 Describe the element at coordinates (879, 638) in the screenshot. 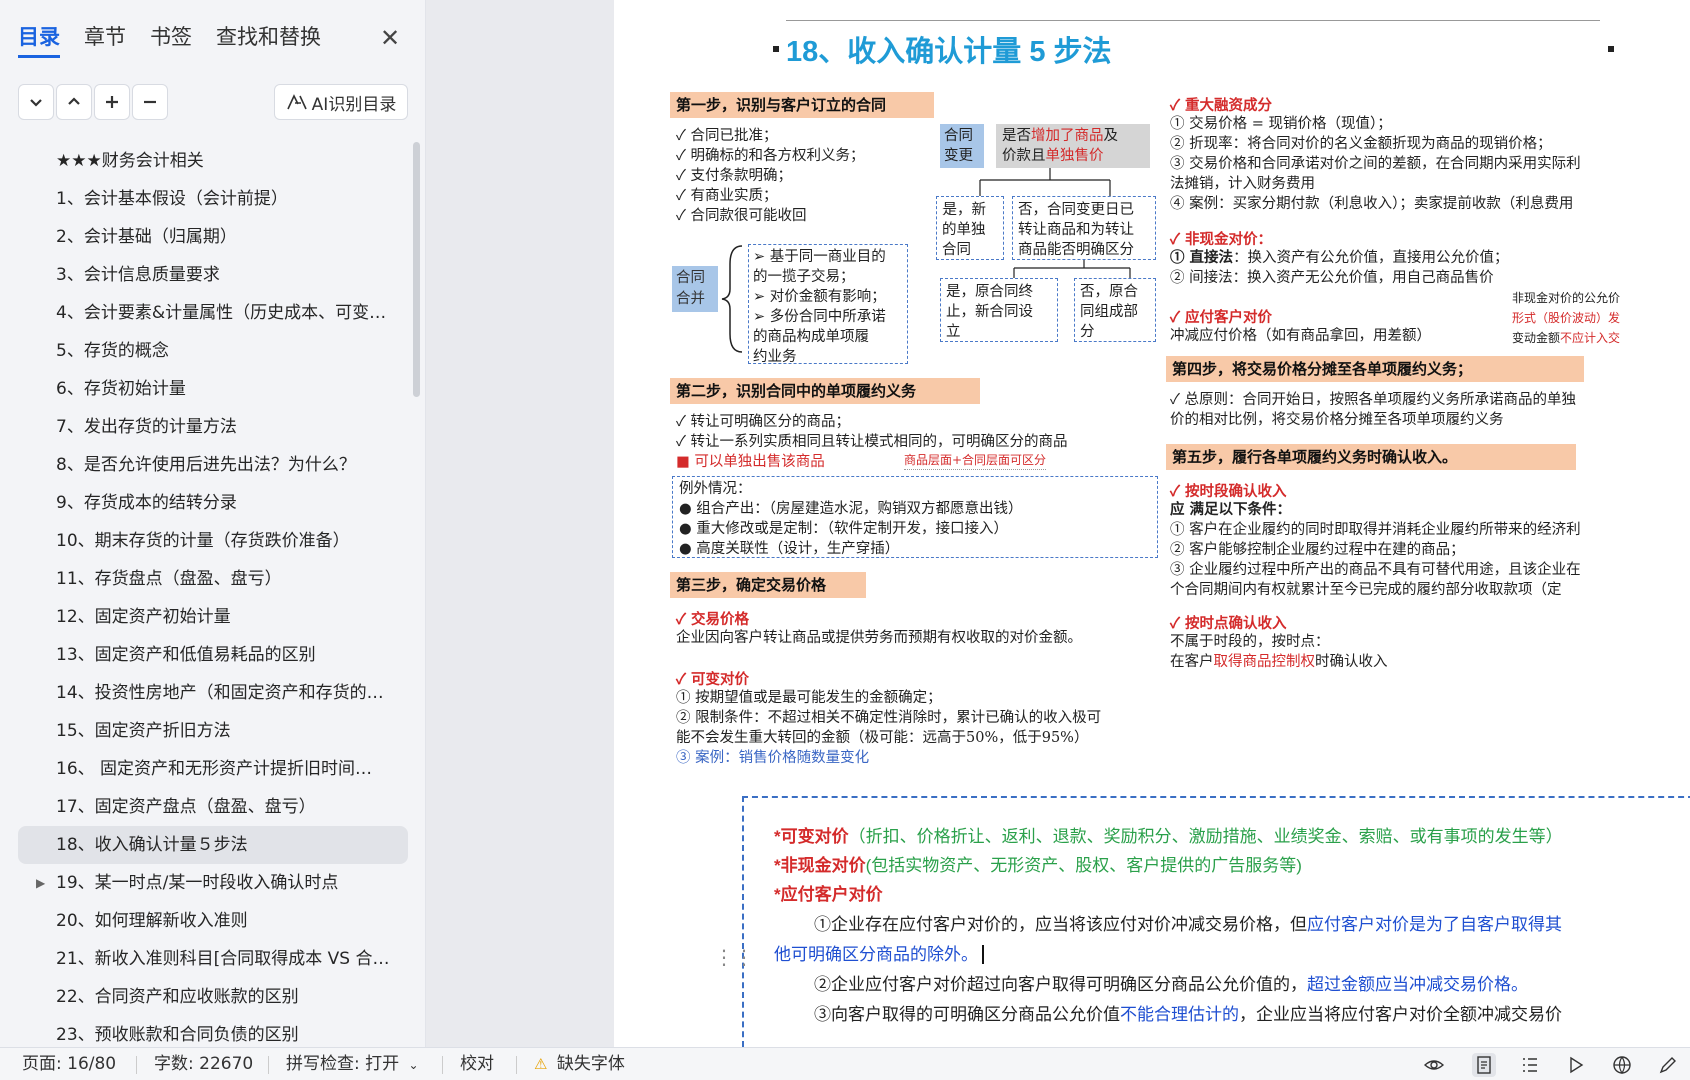

I see `transaction-price-text: 企业因向客户转让商品或提供劳务而预期有权收取的对价金额。` at that location.